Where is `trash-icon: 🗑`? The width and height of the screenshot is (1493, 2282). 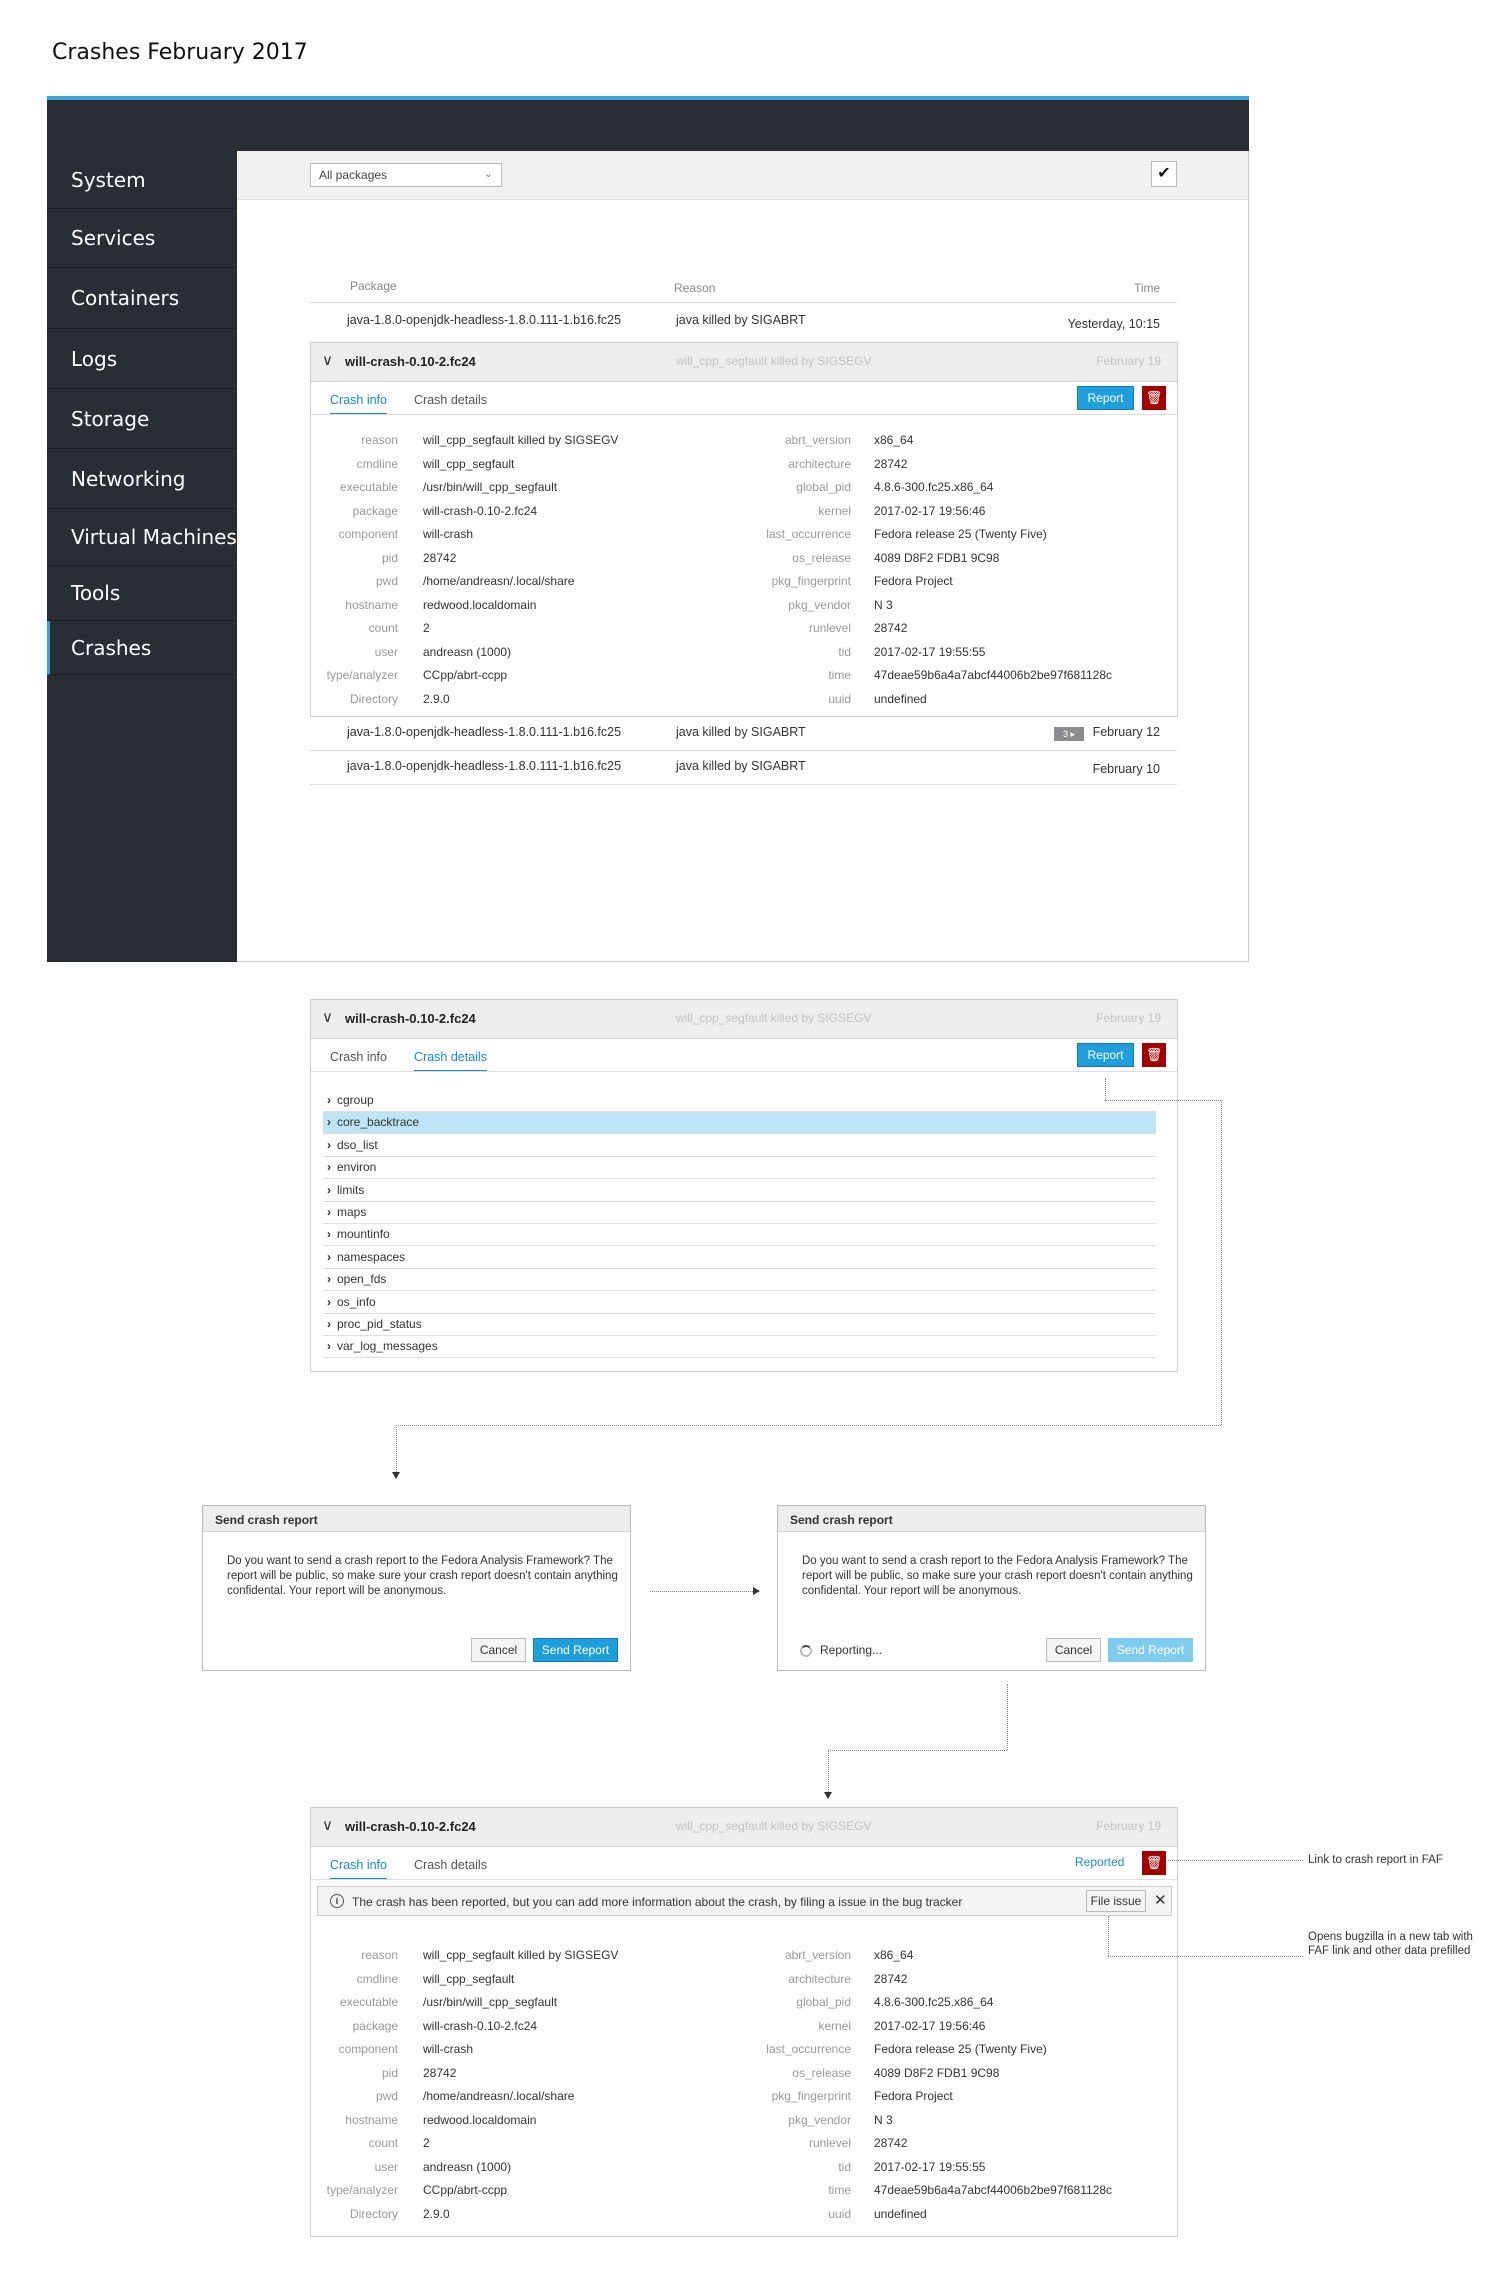
trash-icon: 🗑 is located at coordinates (1154, 1054).